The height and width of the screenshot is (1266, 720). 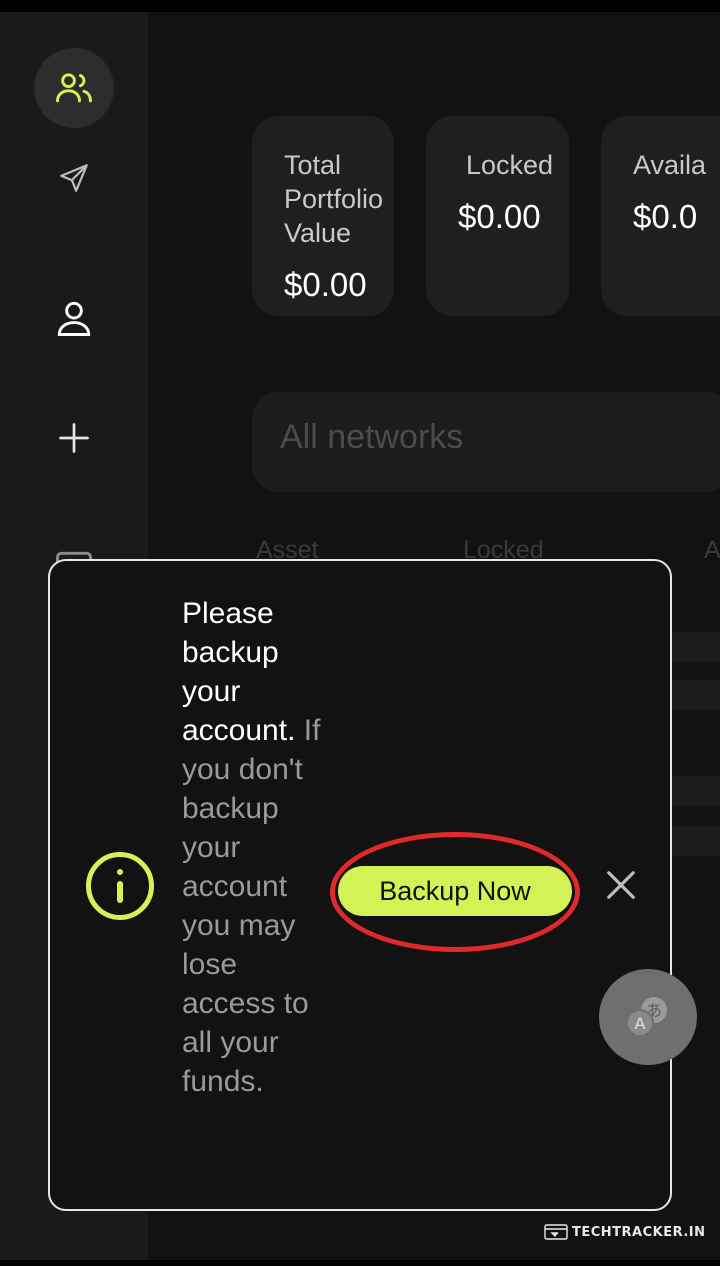 I want to click on locked-card: Locked $0.00, so click(x=497, y=216).